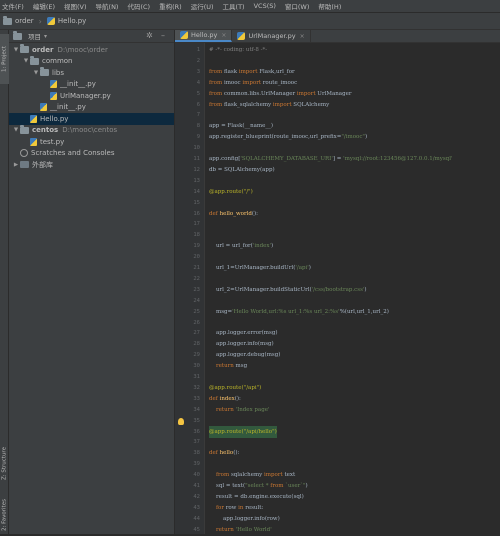 This screenshot has width=500, height=536. Describe the element at coordinates (198, 104) in the screenshot. I see `line-number: 6` at that location.